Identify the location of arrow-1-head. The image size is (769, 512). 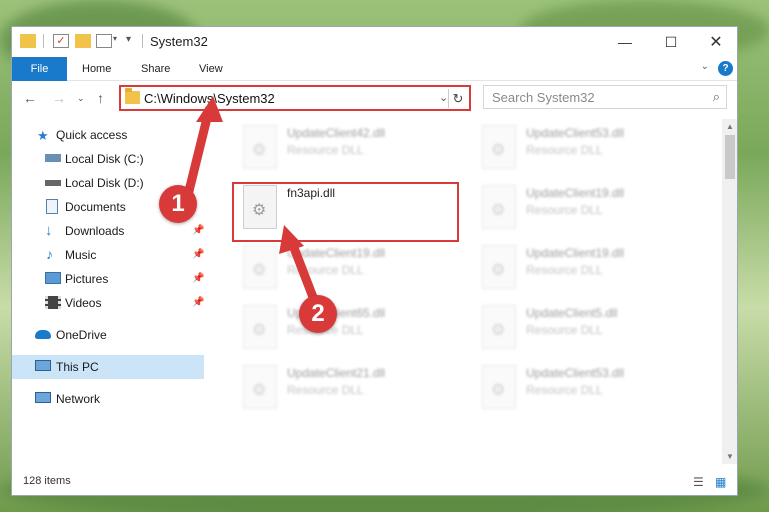
(209, 109).